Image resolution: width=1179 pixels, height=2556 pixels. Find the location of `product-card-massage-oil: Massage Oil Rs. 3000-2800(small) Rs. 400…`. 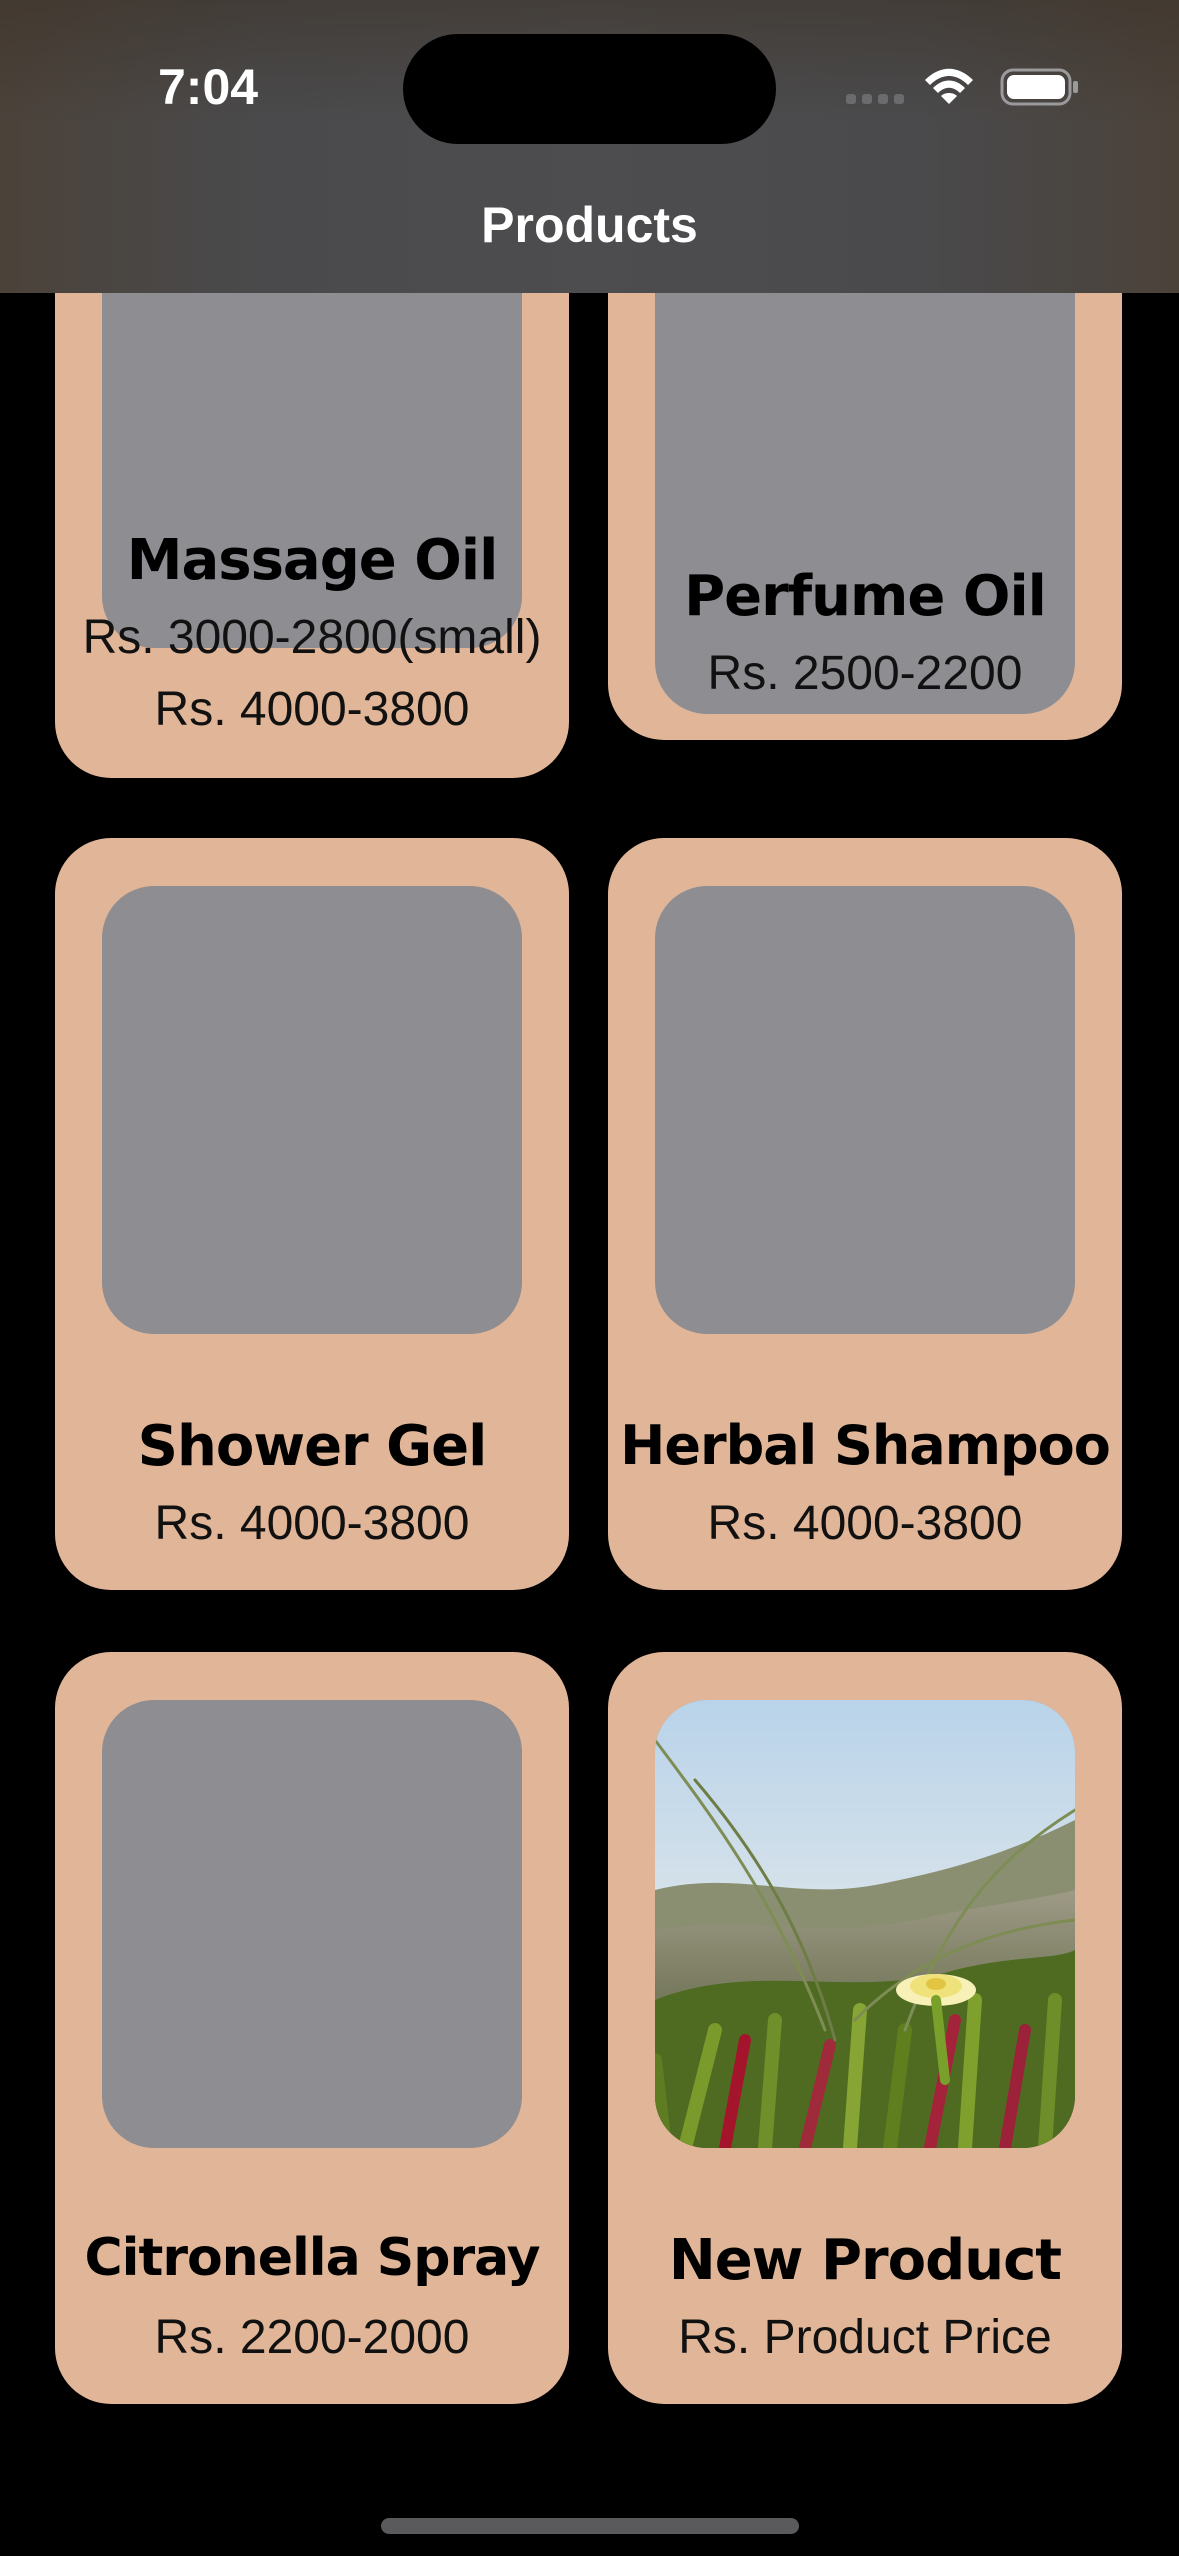

product-card-massage-oil: Massage Oil Rs. 3000-2800(small) Rs. 400… is located at coordinates (312, 504).